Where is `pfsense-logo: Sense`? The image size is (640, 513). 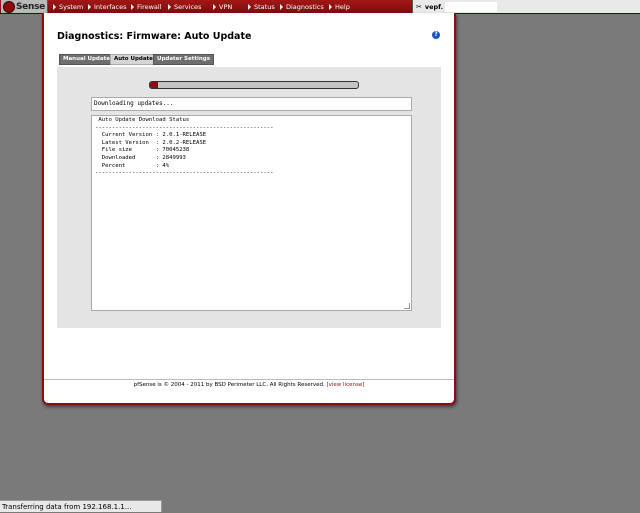
pfsense-logo: Sense is located at coordinates (24, 6).